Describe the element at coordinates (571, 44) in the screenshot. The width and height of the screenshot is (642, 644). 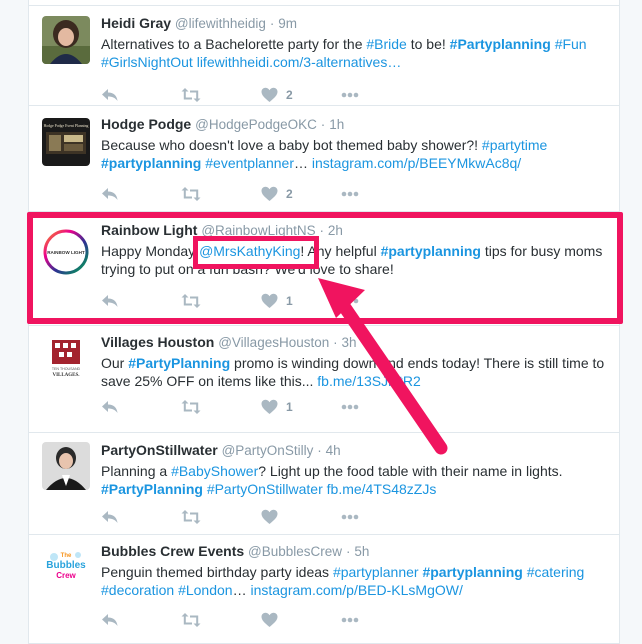
I see `hashtag-link: #Fun` at that location.